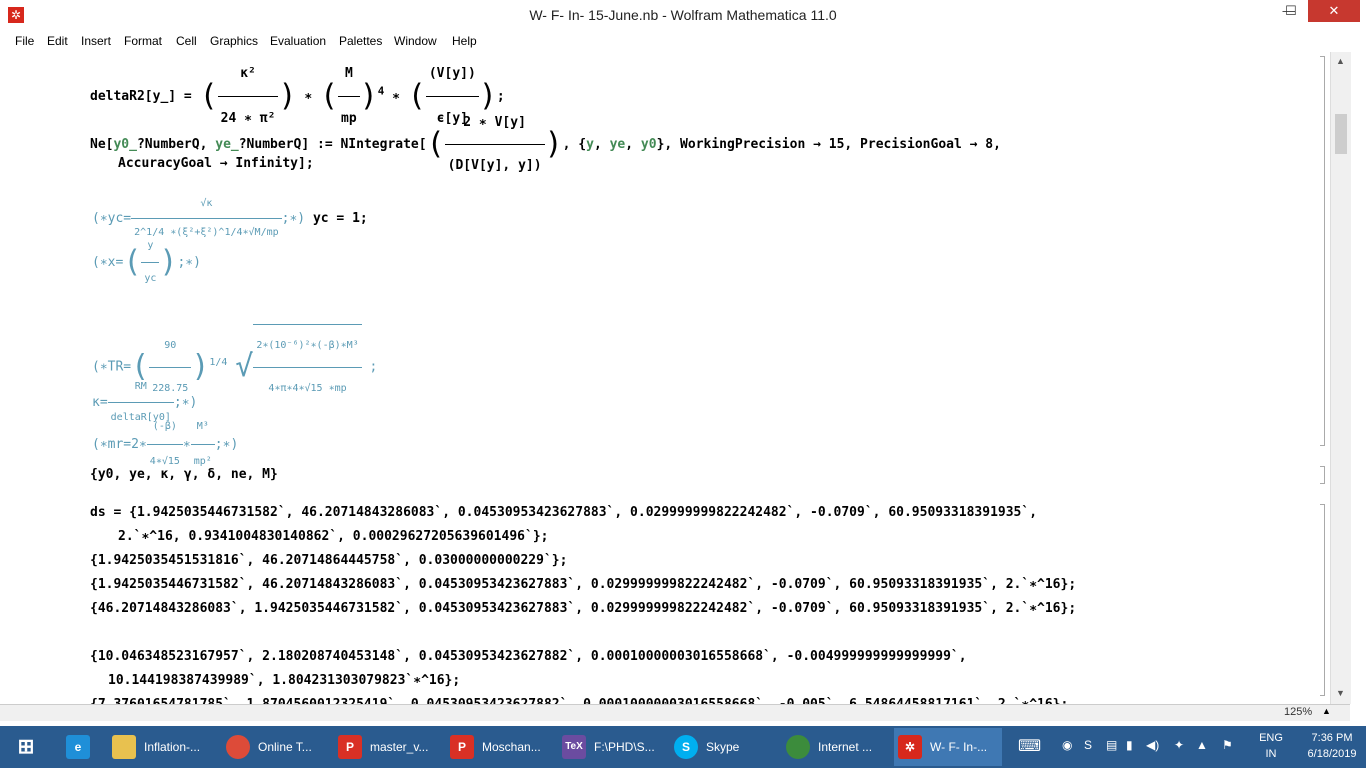  I want to click on maximize-button: ☐, so click(1291, 11).